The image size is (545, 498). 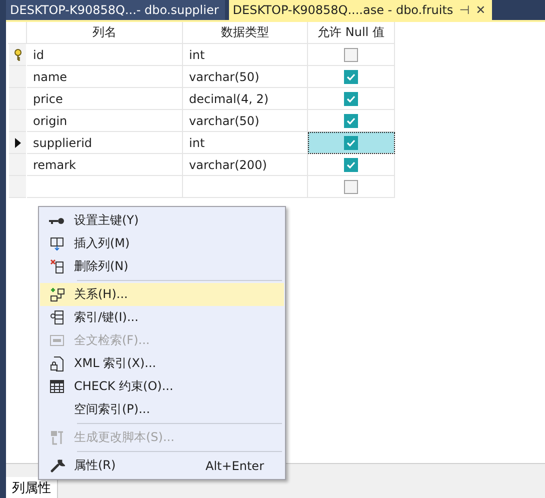 I want to click on table-cell: int, so click(x=245, y=55).